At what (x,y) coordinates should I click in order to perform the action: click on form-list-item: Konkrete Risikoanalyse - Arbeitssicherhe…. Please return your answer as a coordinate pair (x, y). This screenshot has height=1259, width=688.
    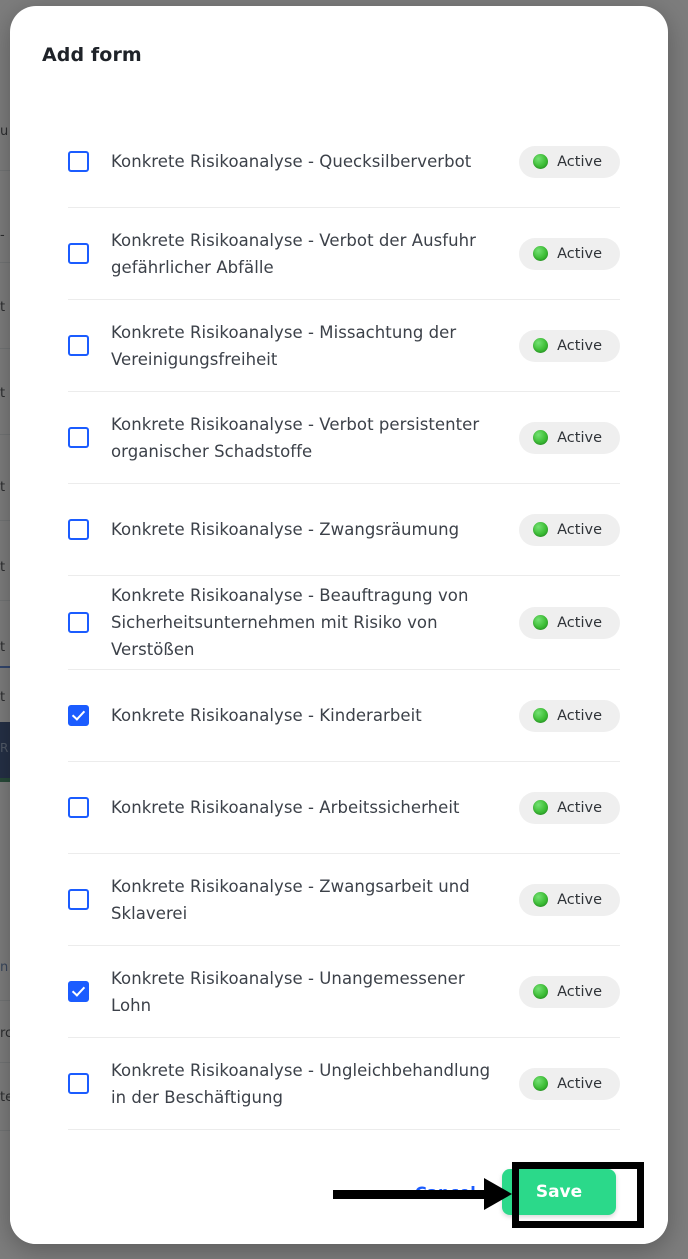
    Looking at the image, I should click on (344, 808).